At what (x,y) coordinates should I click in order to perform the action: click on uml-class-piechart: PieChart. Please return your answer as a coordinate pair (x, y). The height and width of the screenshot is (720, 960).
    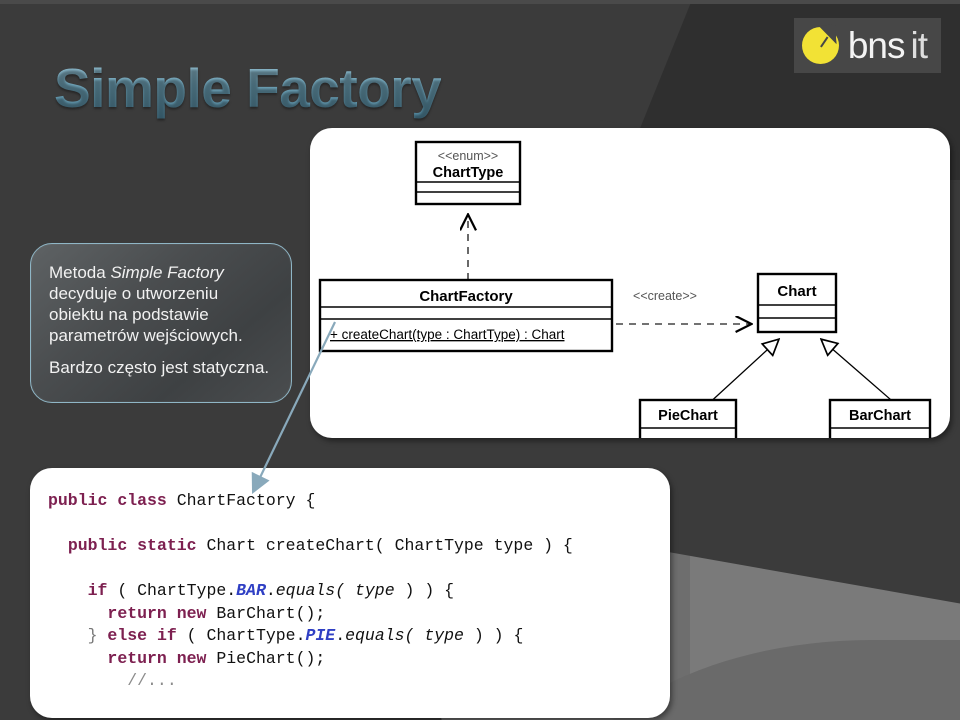
    Looking at the image, I should click on (688, 418).